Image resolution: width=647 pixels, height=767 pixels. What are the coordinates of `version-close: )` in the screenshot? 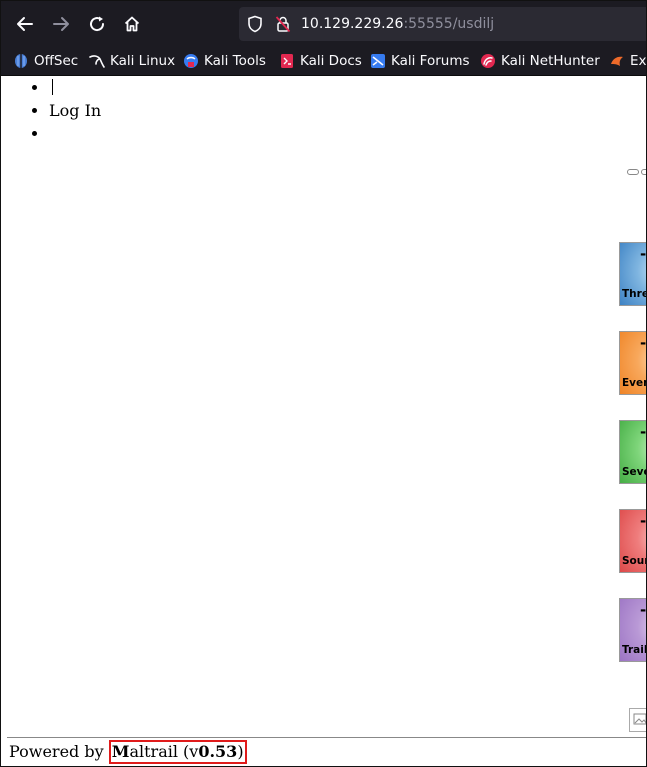 It's located at (240, 751).